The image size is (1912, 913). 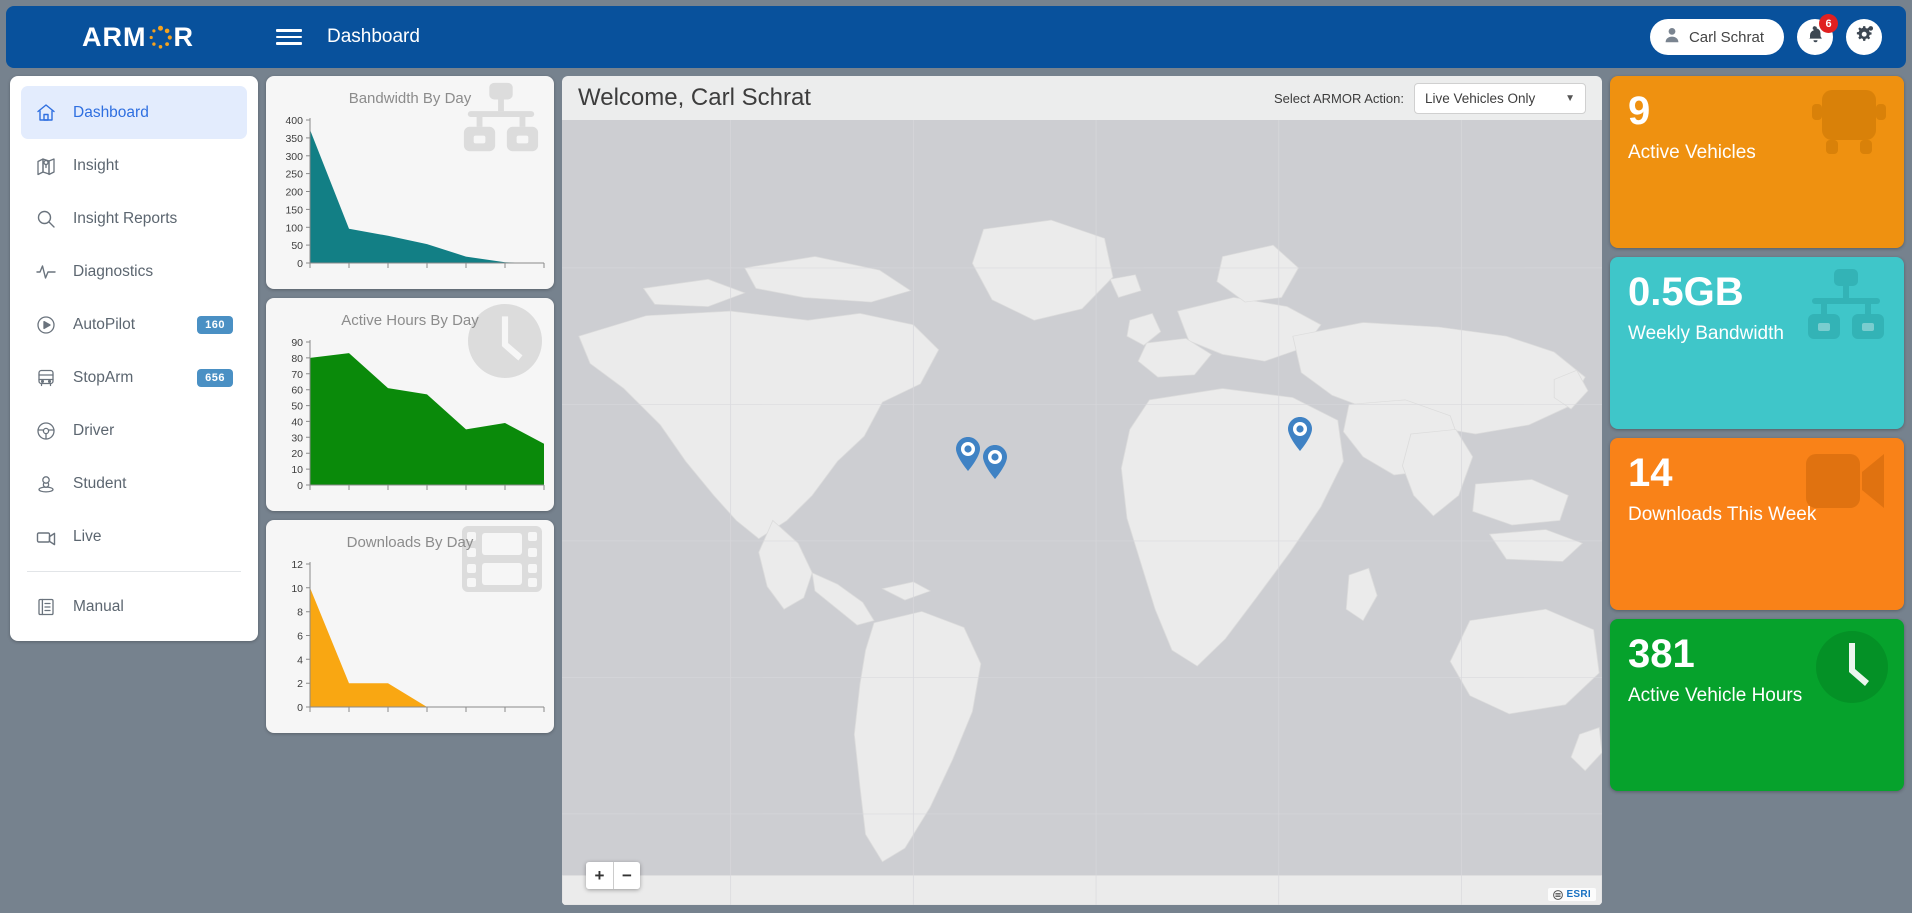 I want to click on esri-logo-icon, so click(x=1558, y=894).